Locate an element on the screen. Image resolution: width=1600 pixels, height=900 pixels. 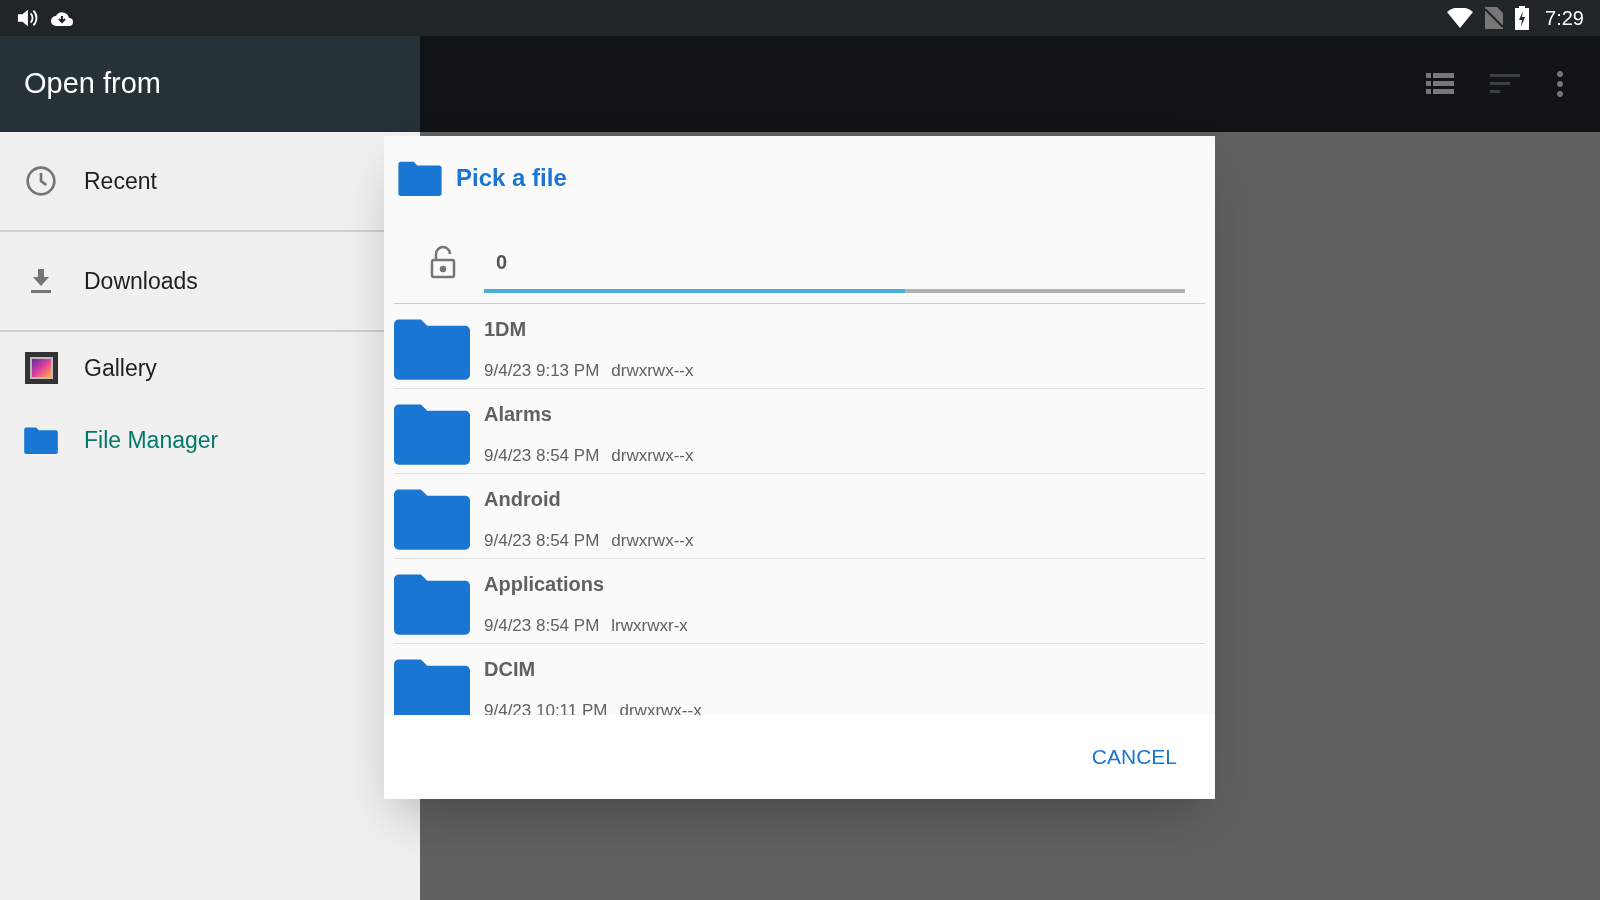
list-view-icon is located at coordinates (1440, 84).